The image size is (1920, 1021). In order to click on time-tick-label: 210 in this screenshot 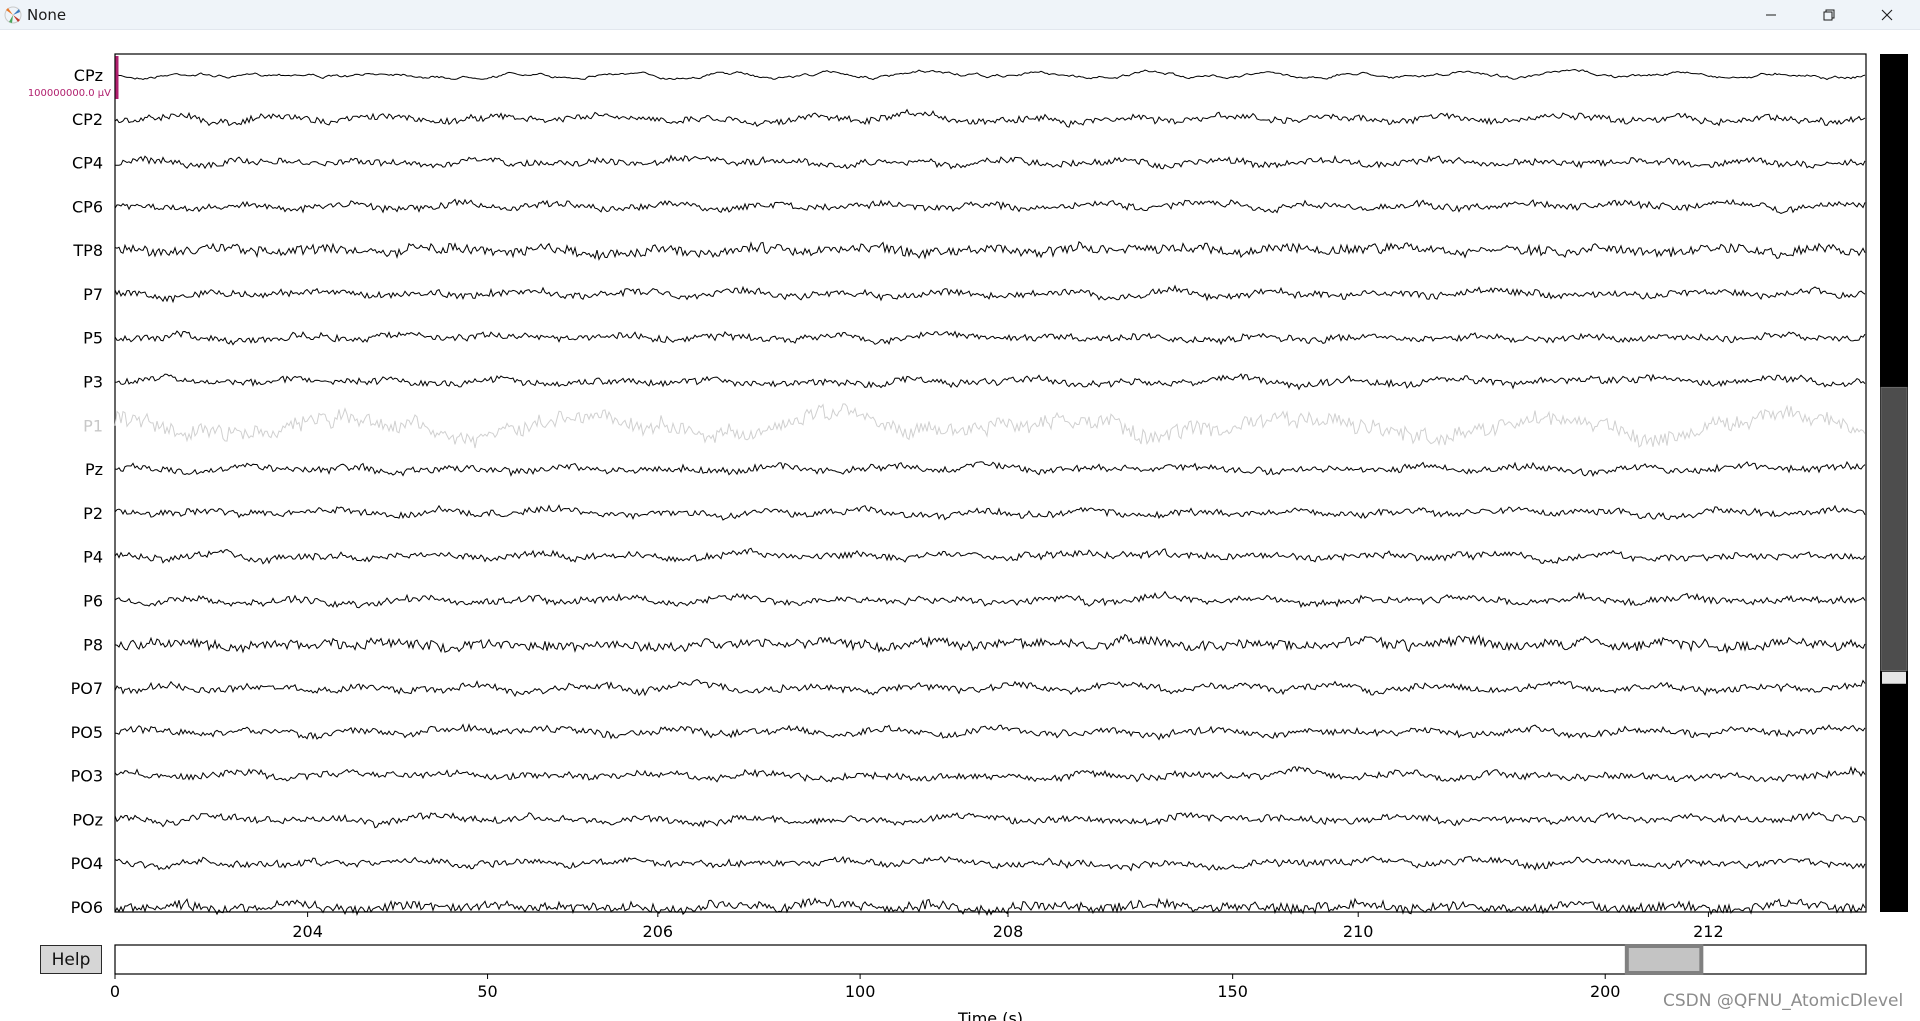, I will do `click(1358, 931)`.